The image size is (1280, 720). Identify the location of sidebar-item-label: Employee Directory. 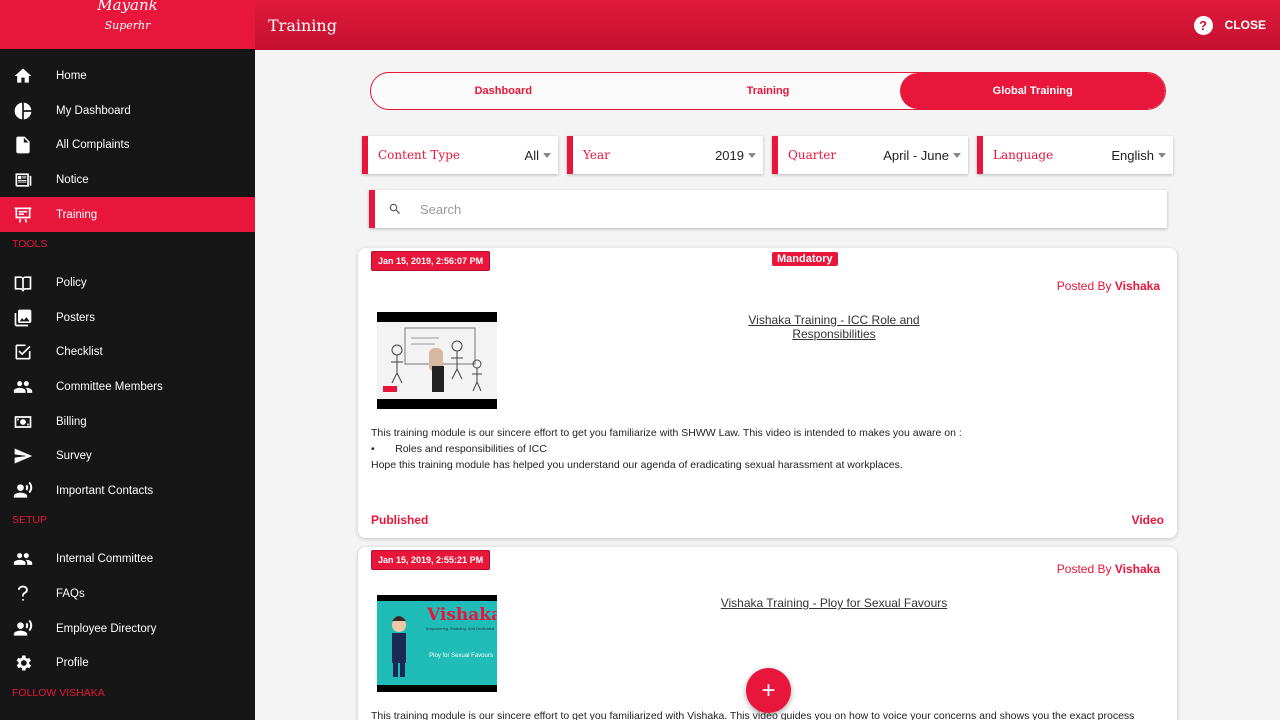
(106, 628).